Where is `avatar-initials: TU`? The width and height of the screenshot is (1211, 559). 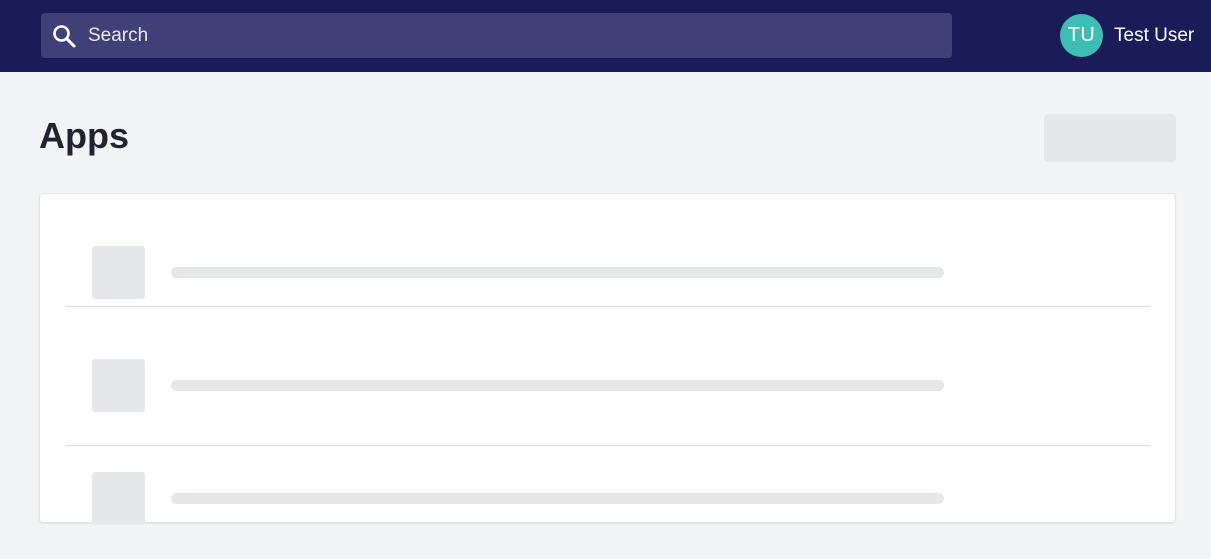 avatar-initials: TU is located at coordinates (1081, 35).